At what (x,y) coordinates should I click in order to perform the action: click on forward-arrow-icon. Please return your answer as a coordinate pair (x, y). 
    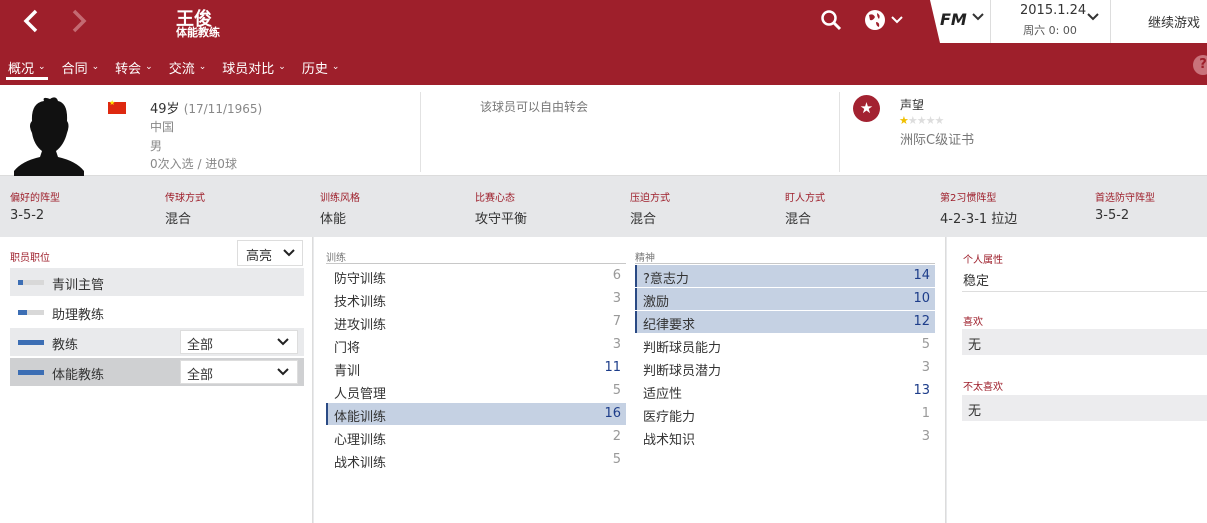
    Looking at the image, I should click on (78, 21).